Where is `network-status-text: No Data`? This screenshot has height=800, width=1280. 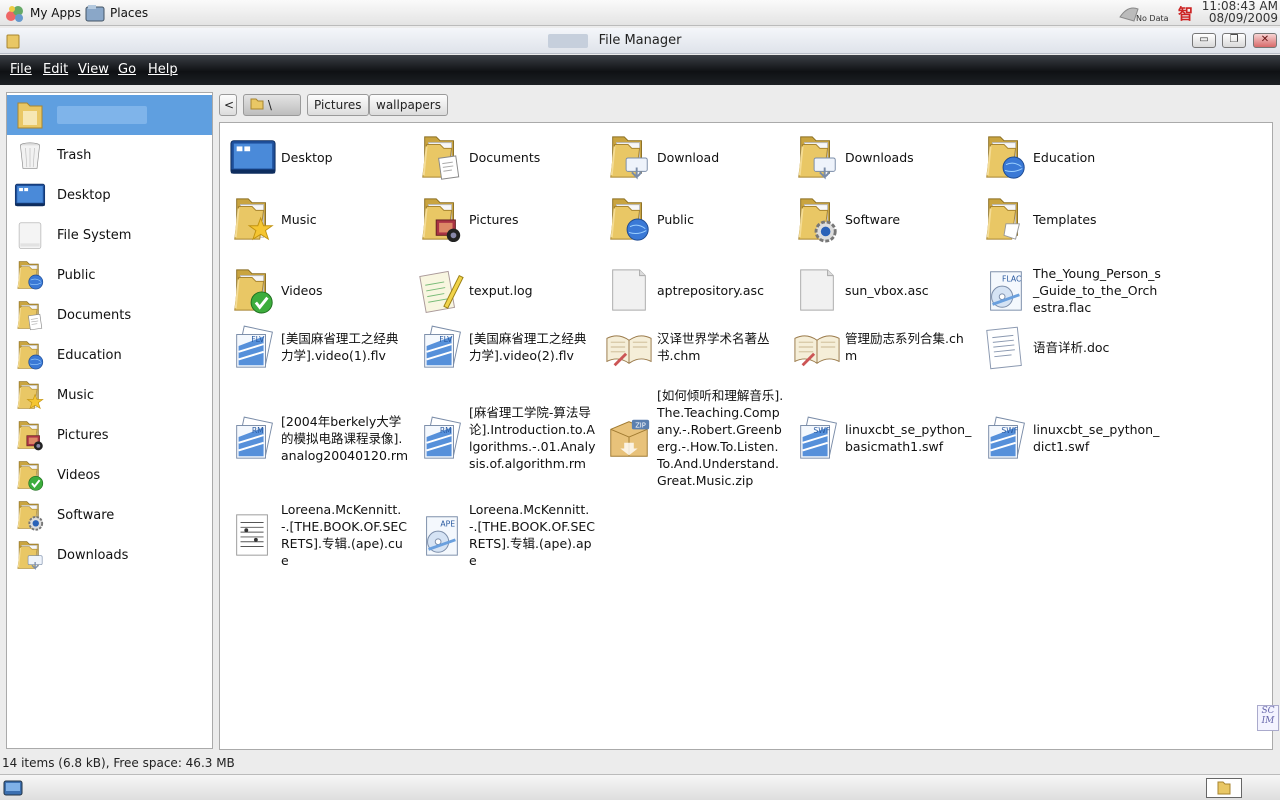
network-status-text: No Data is located at coordinates (1152, 18).